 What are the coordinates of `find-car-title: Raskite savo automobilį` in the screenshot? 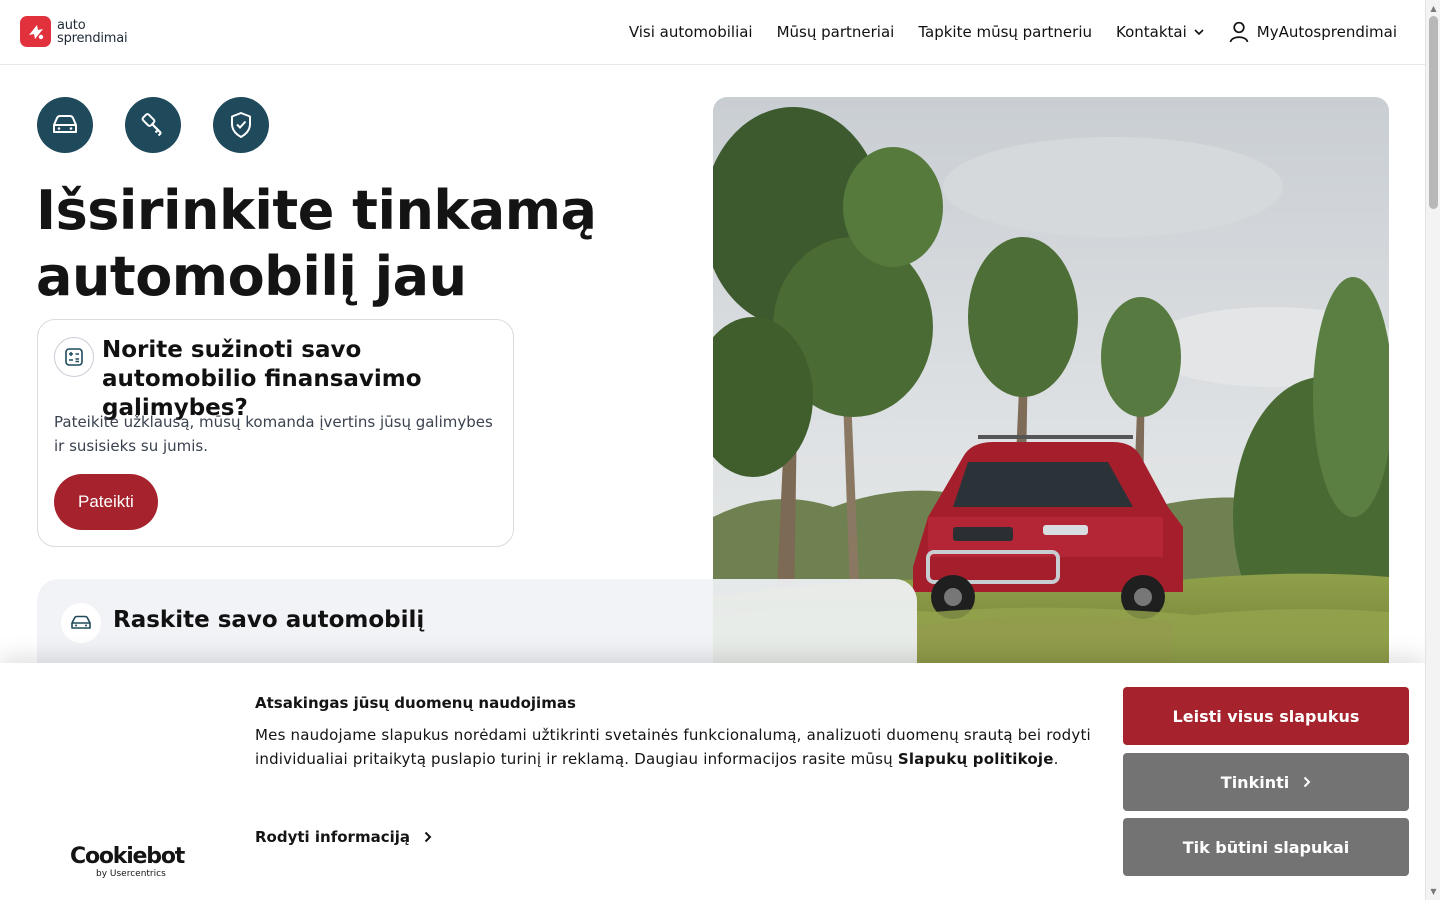 It's located at (269, 620).